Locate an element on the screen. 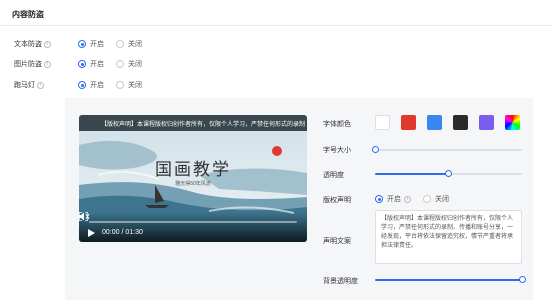 The width and height of the screenshot is (553, 300). marquee-label: 跑马灯 is located at coordinates (24, 85).